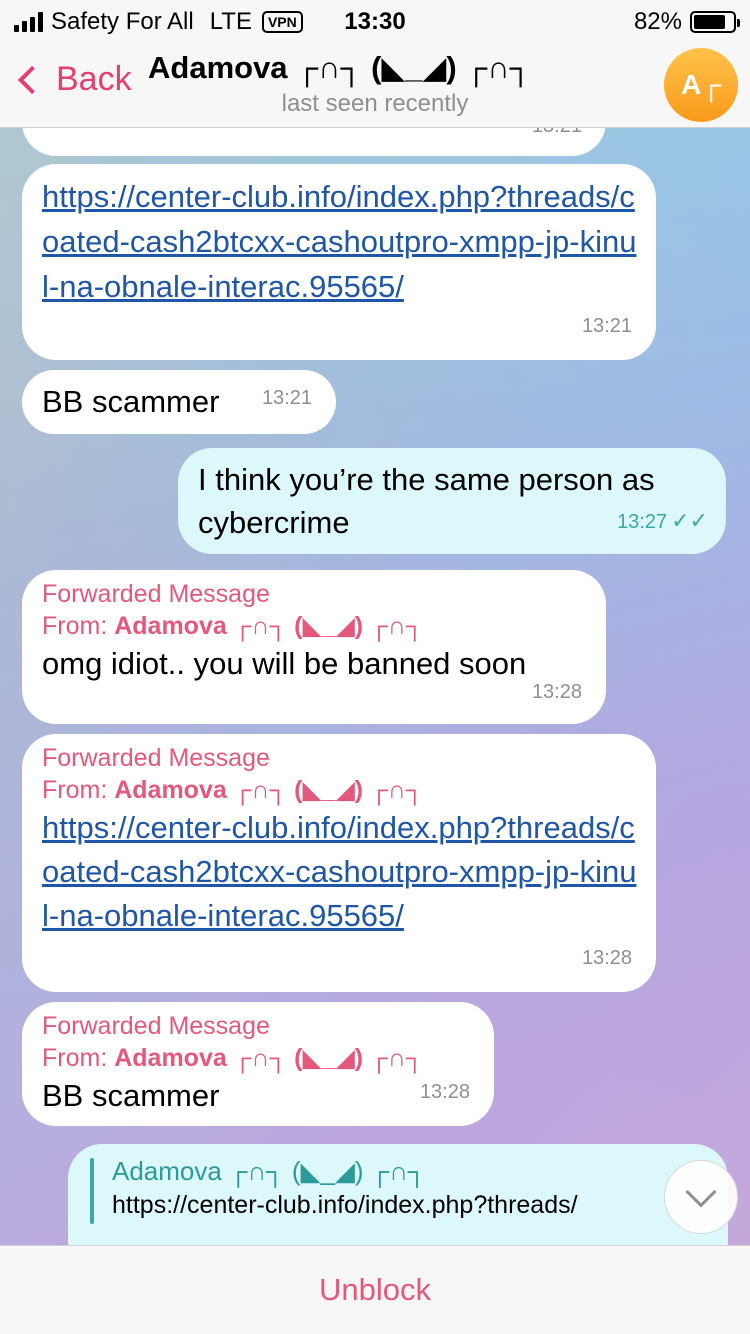  Describe the element at coordinates (284, 663) in the screenshot. I see `message-text: omg idiot.. you will be banned soon` at that location.